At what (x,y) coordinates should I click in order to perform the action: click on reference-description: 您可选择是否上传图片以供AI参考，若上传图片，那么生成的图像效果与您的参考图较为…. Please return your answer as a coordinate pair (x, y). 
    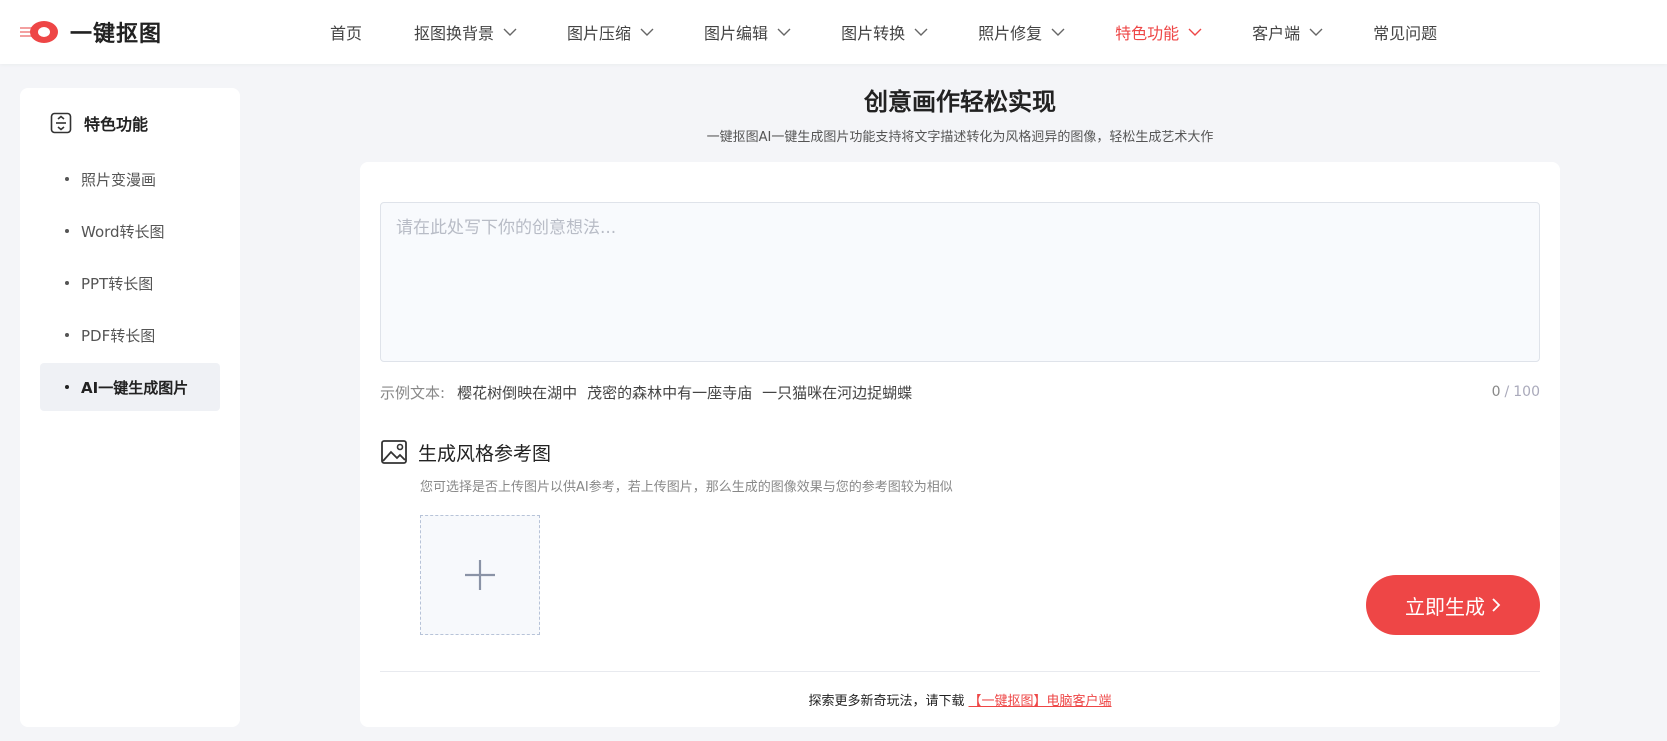
    Looking at the image, I should click on (686, 487).